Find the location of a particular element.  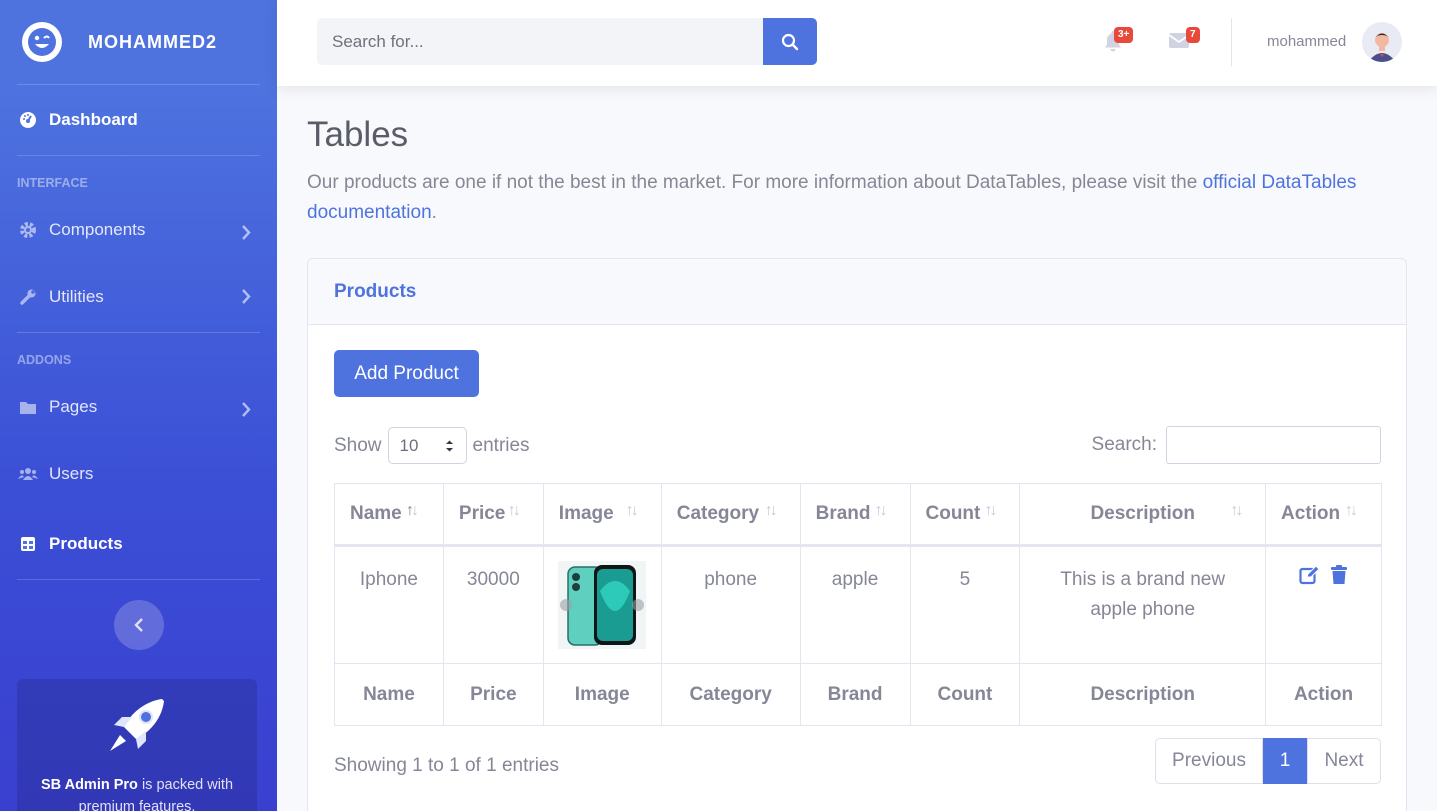

cell-price: 30000 is located at coordinates (493, 604).